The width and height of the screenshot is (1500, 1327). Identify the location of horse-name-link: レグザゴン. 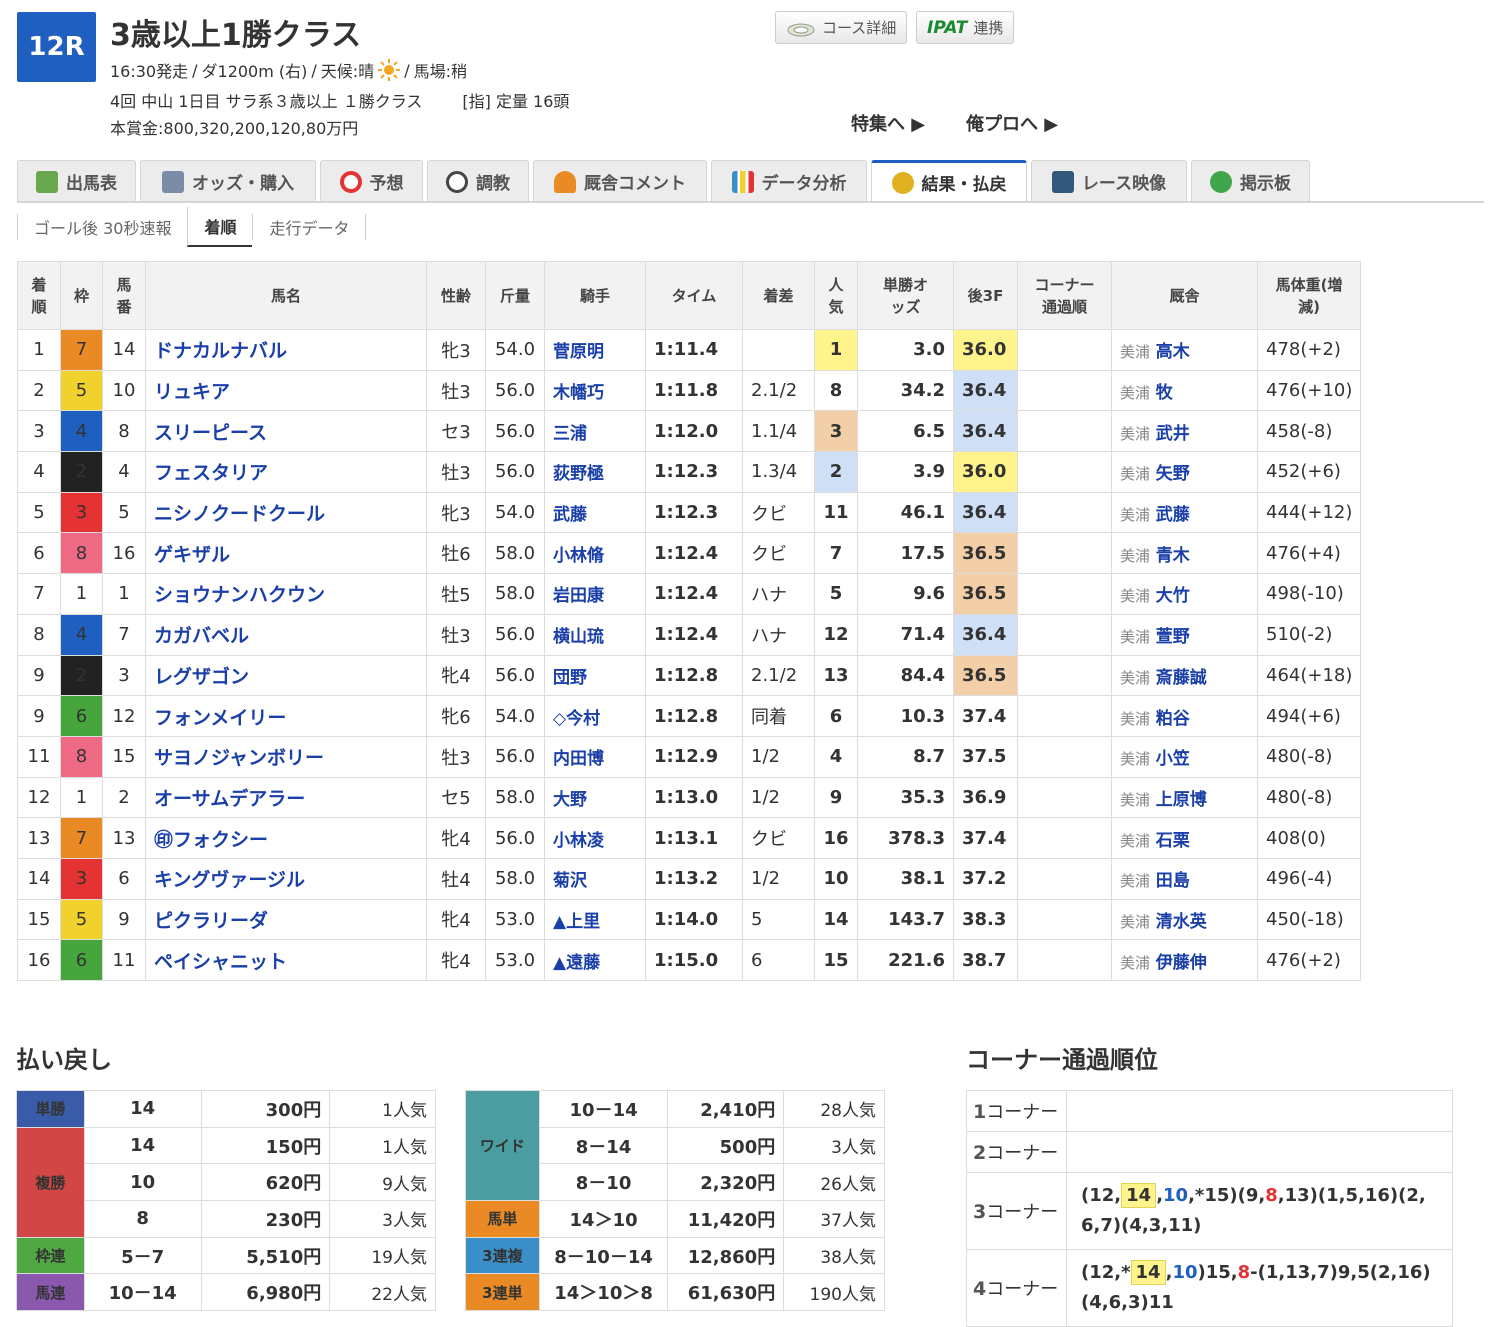
(201, 677).